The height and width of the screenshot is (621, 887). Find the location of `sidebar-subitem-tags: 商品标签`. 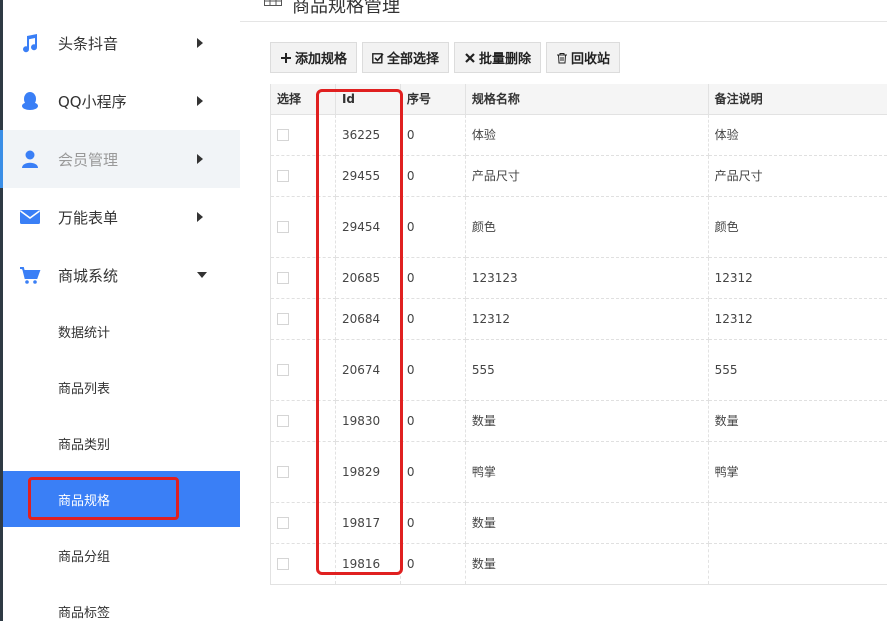

sidebar-subitem-tags: 商品标签 is located at coordinates (121, 602).